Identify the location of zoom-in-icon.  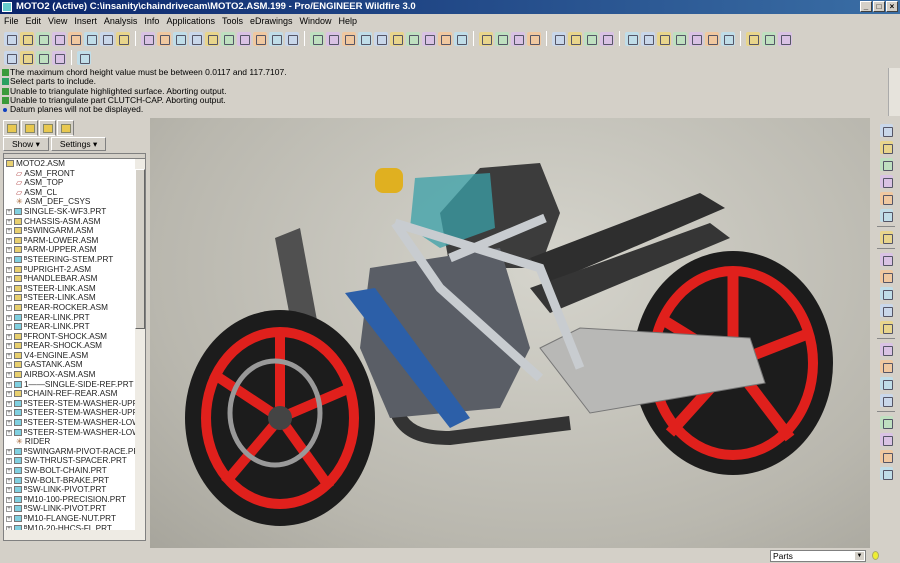
(413, 38).